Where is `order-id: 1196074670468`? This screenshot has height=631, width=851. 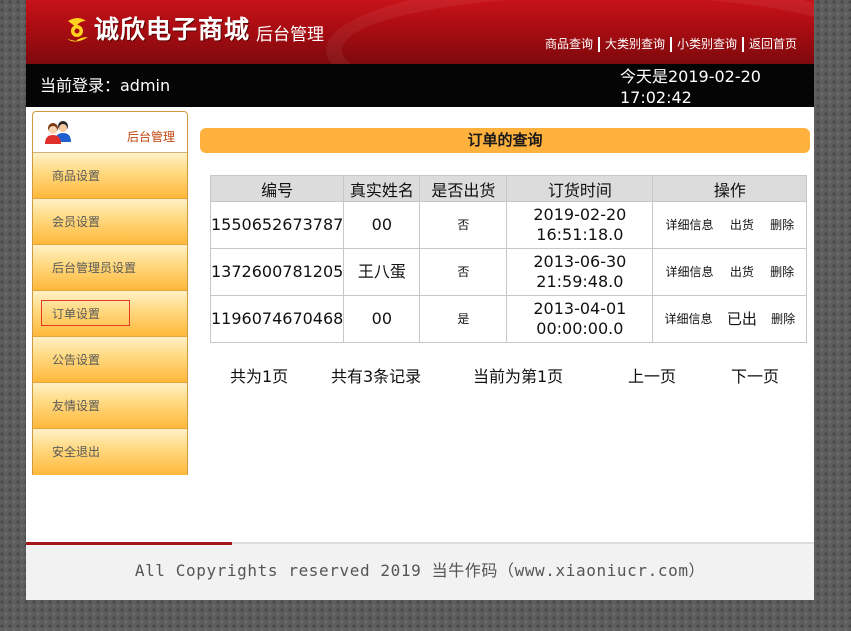
order-id: 1196074670468 is located at coordinates (277, 319).